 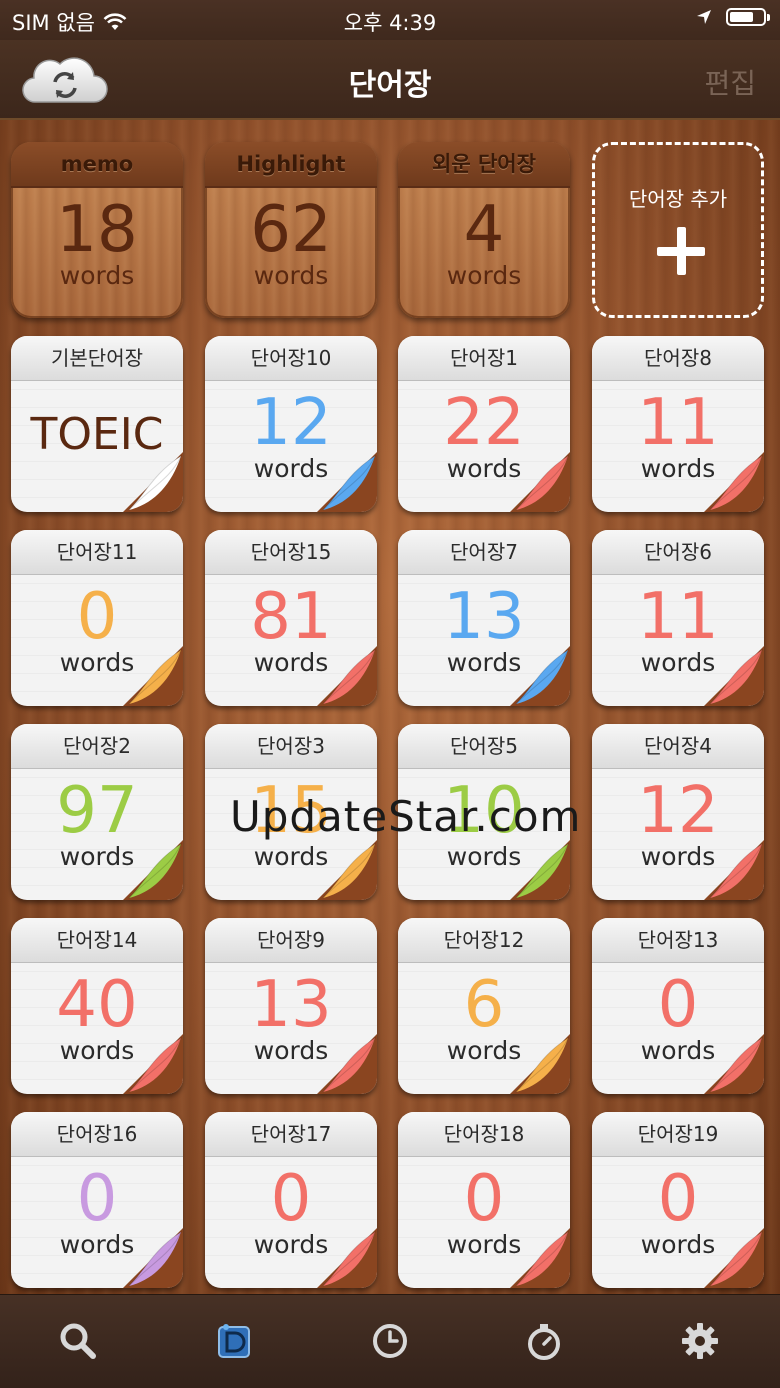 What do you see at coordinates (291, 1006) in the screenshot?
I see `wordbook-card: 단어장9 13 words` at bounding box center [291, 1006].